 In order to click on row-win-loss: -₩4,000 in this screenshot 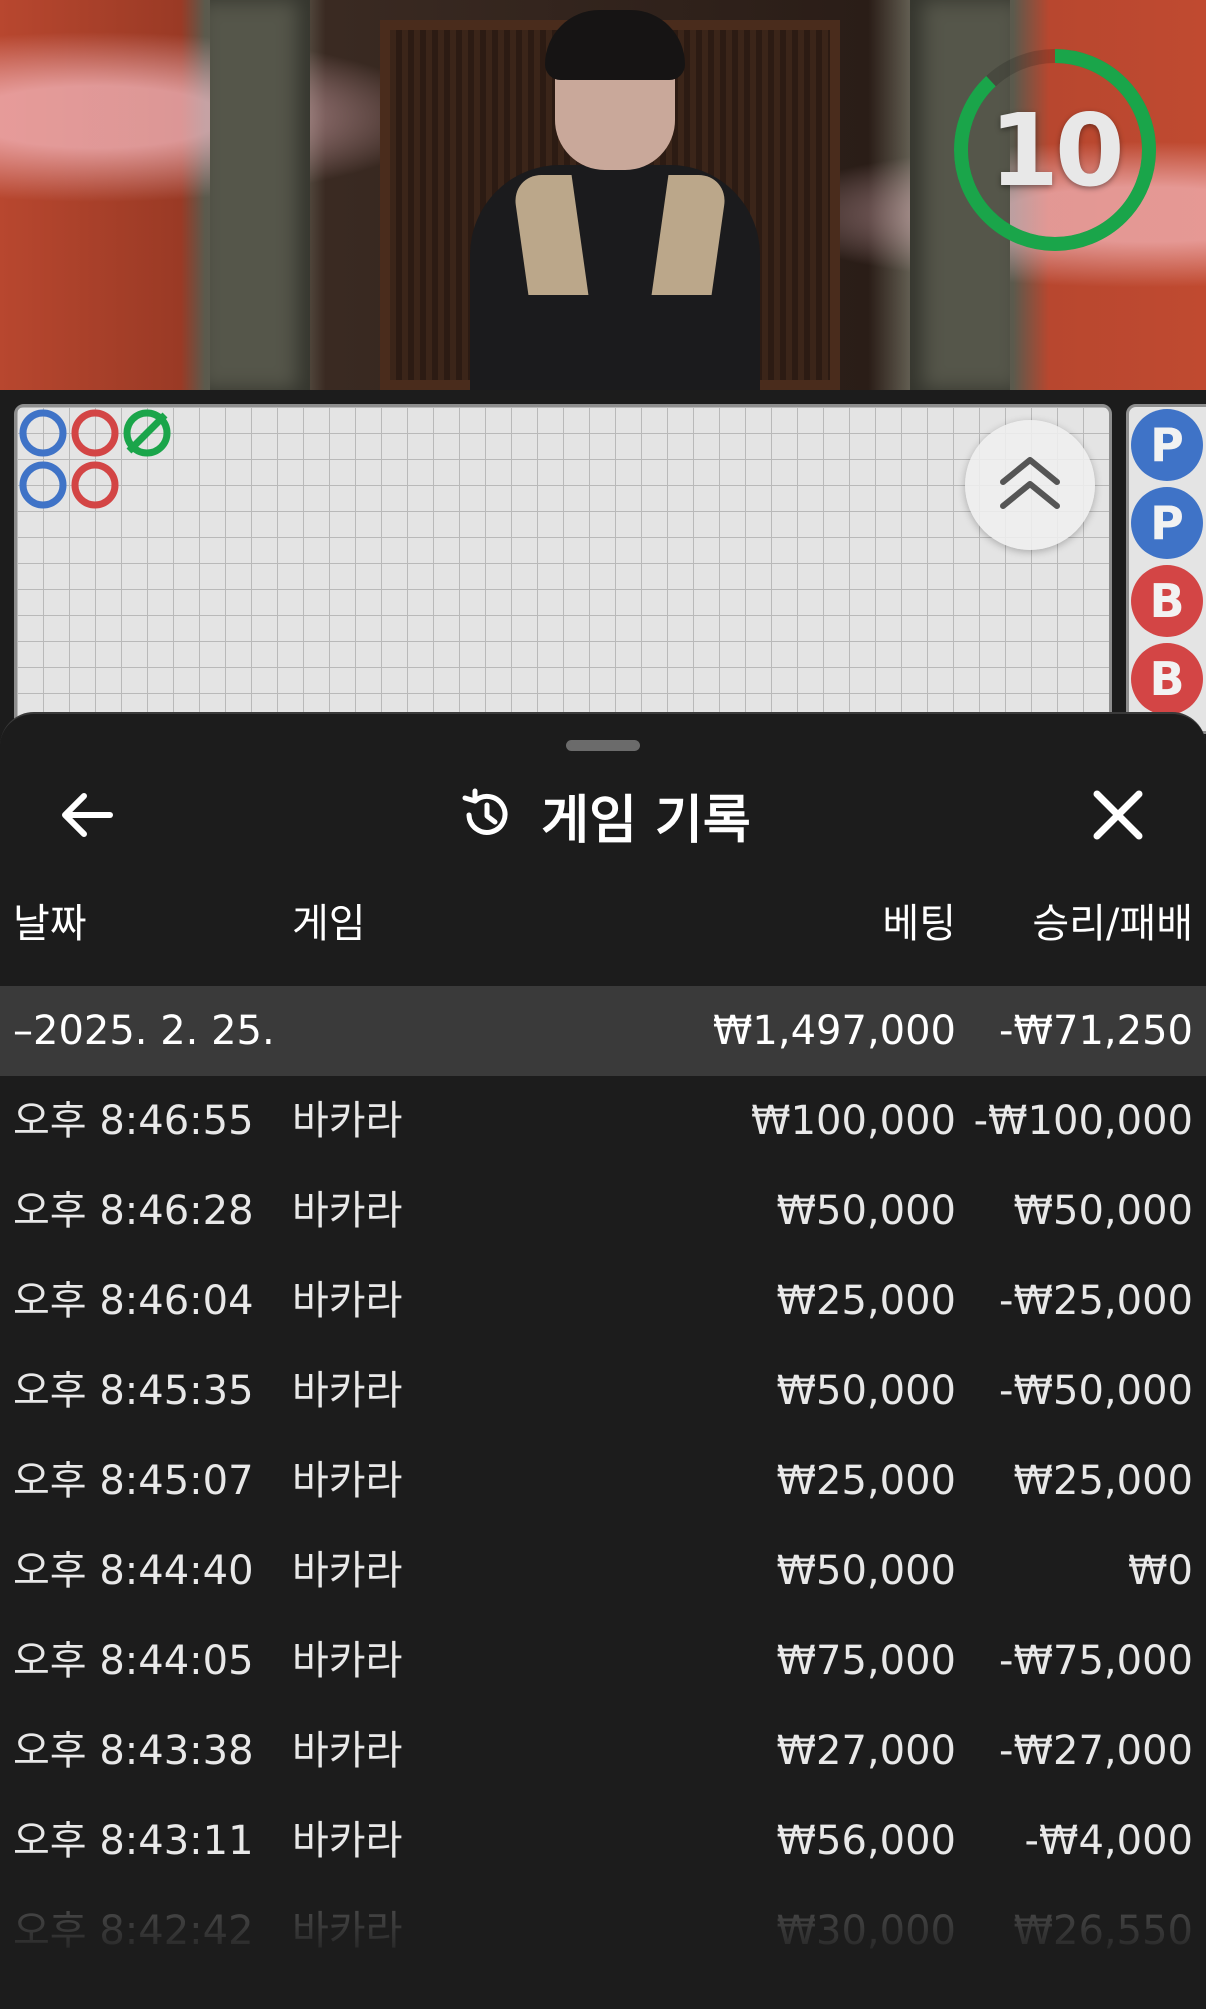, I will do `click(1109, 1841)`.